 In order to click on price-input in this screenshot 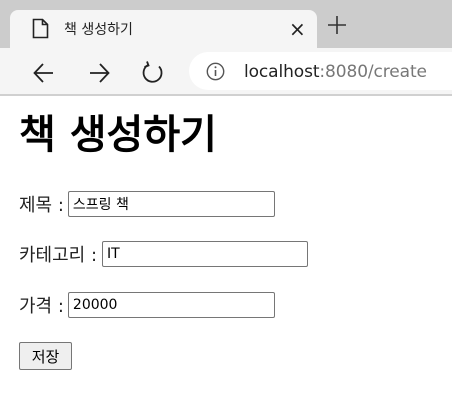, I will do `click(171, 305)`.